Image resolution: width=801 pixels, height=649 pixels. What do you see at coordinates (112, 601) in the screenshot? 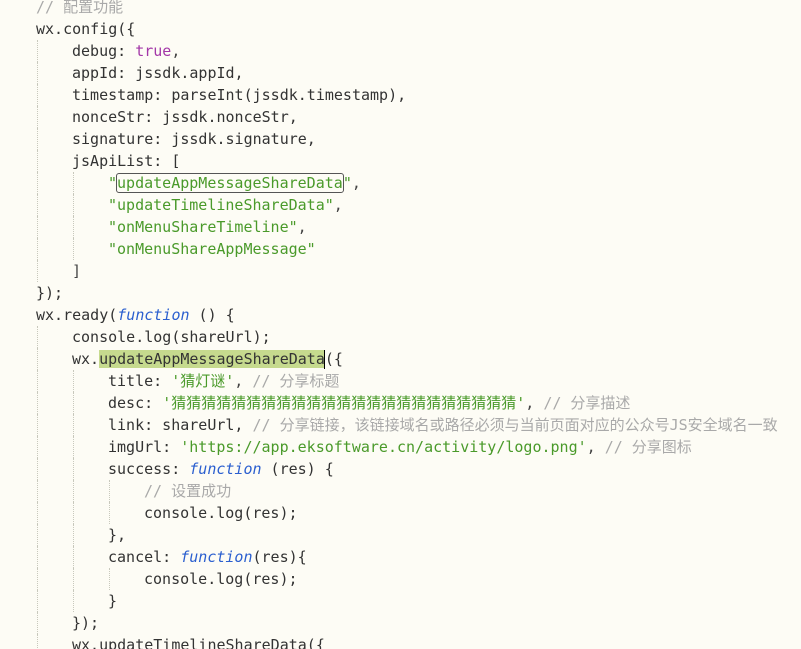
I see `code-line: }` at bounding box center [112, 601].